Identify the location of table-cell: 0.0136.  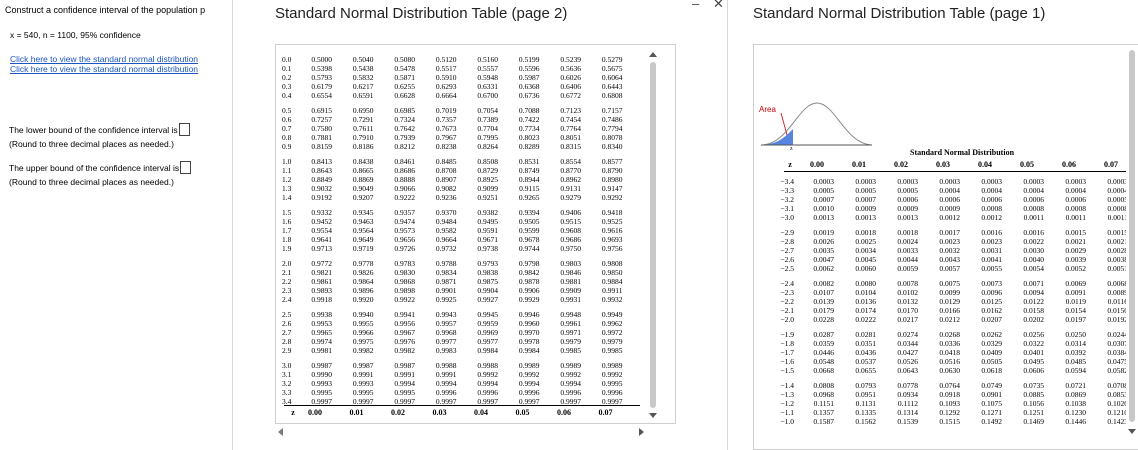
(865, 301).